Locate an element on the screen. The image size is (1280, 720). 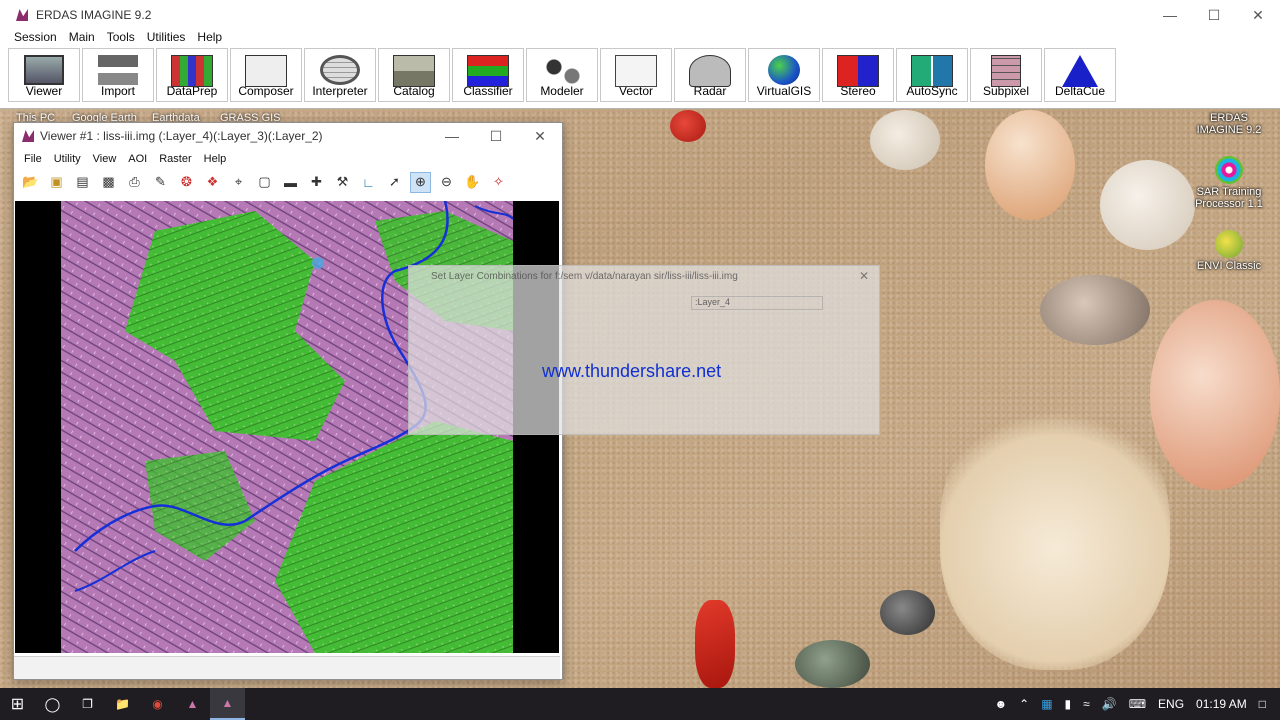
menu-help: Help is located at coordinates (209, 39).